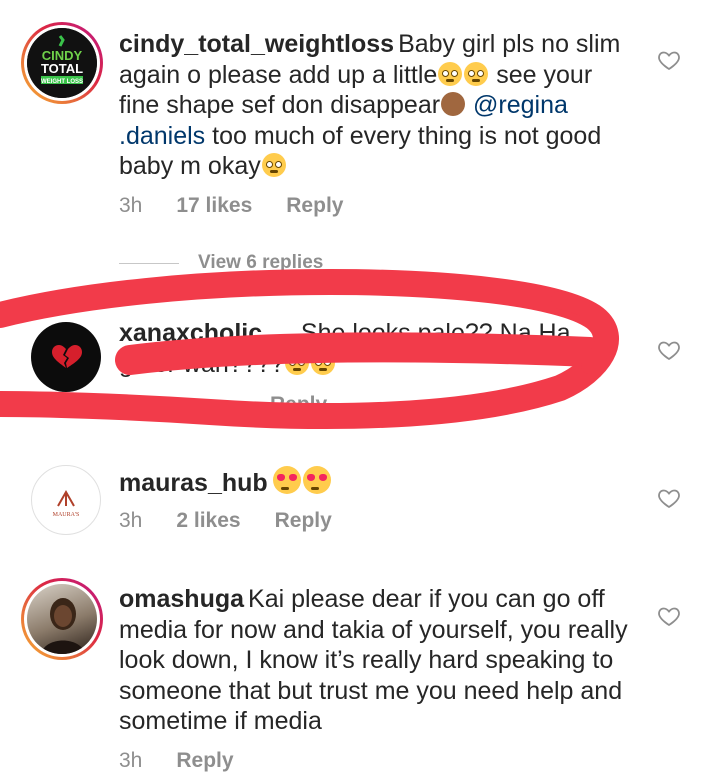 The image size is (720, 779). What do you see at coordinates (256, 44) in the screenshot?
I see `username: cindy_total_weightloss` at bounding box center [256, 44].